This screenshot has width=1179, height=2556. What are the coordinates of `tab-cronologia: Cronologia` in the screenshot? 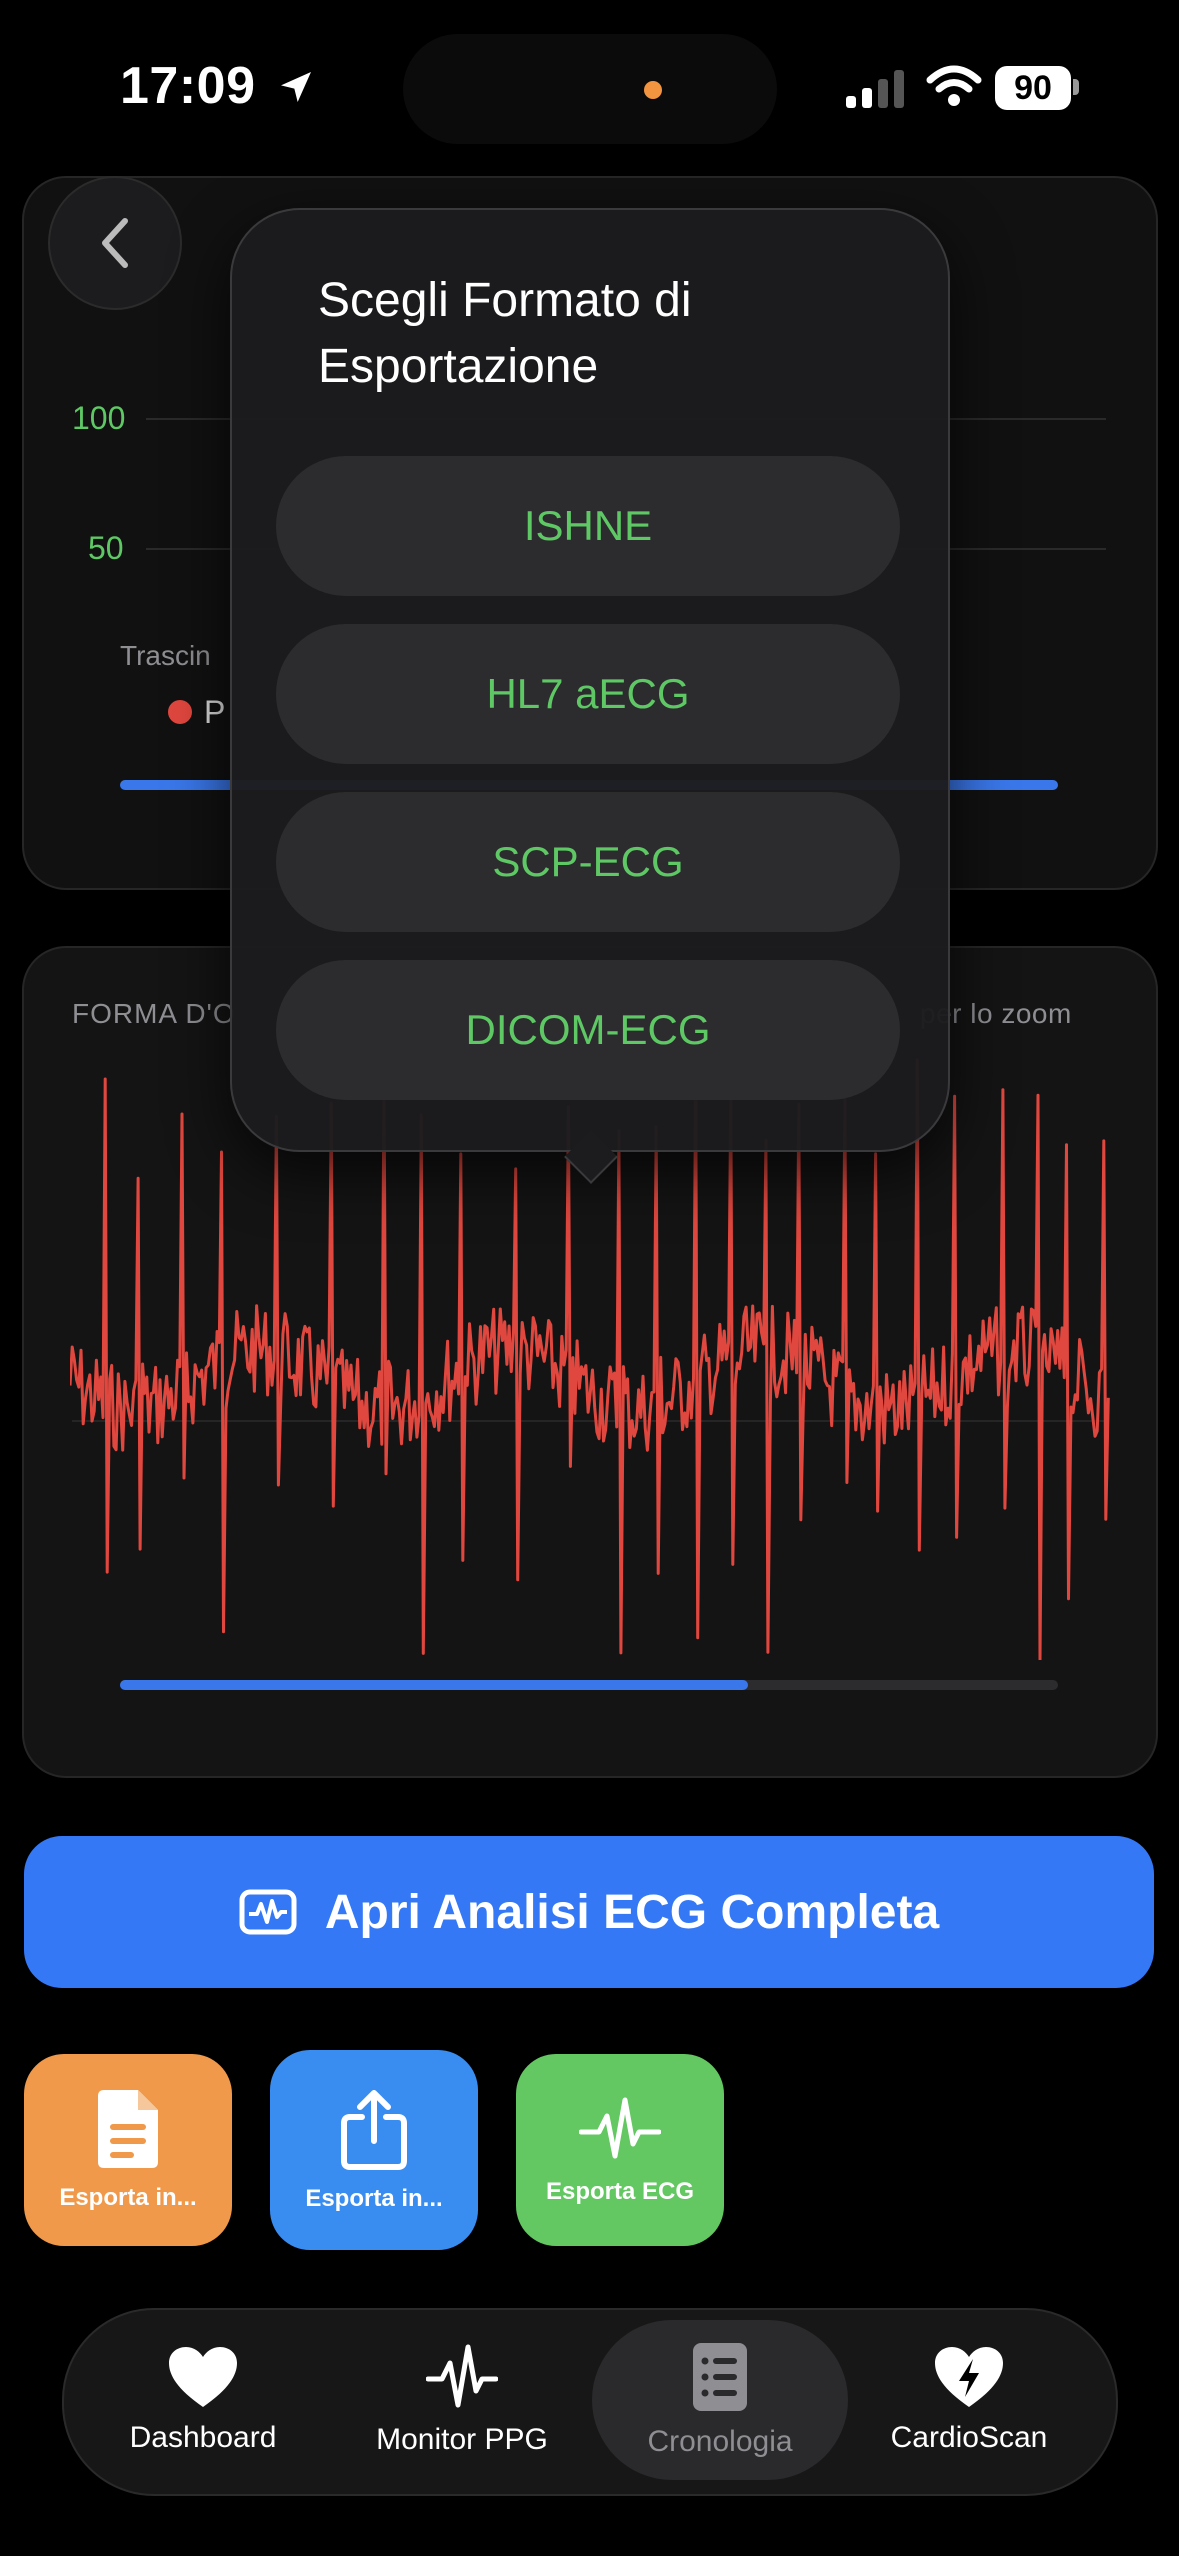 It's located at (720, 2400).